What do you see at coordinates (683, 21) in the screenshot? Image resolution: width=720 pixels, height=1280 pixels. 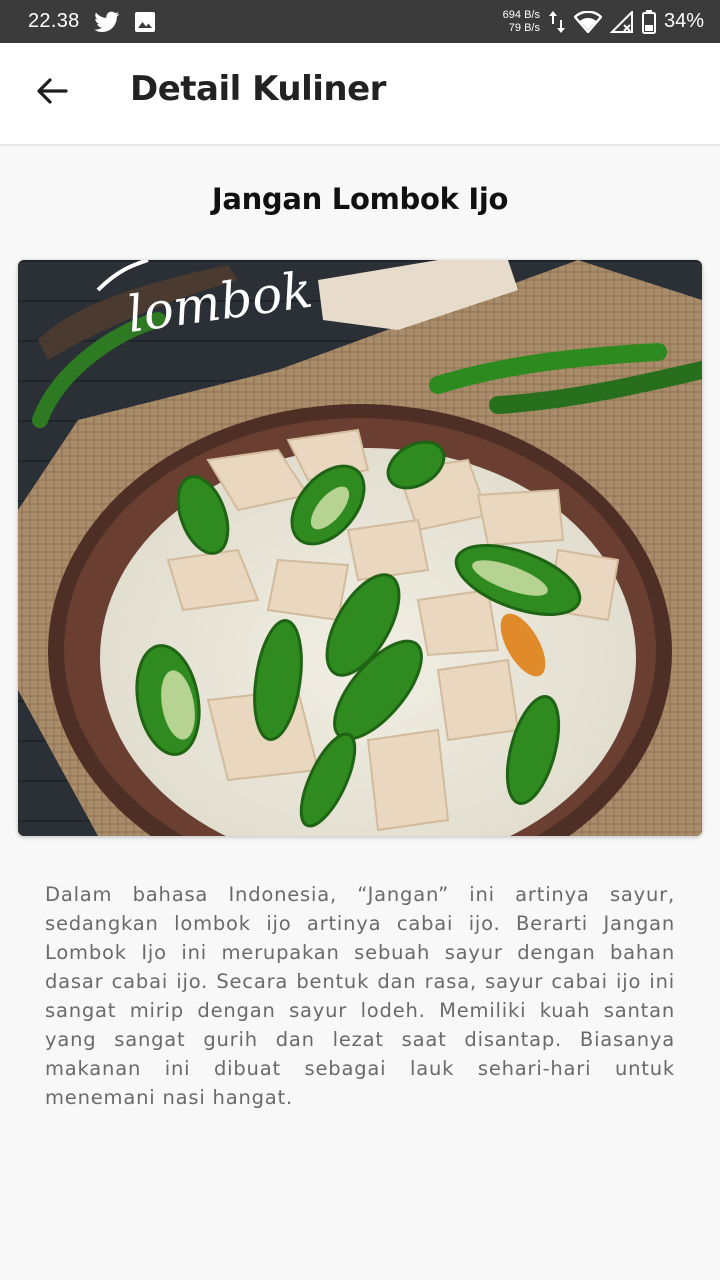 I see `battery-percentage: 34%` at bounding box center [683, 21].